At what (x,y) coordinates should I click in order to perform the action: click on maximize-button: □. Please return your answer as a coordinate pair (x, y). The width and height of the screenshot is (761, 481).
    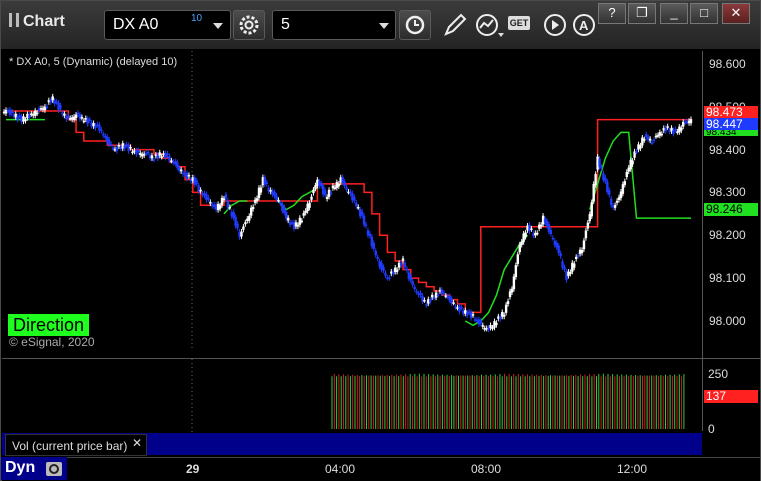
    Looking at the image, I should click on (704, 13).